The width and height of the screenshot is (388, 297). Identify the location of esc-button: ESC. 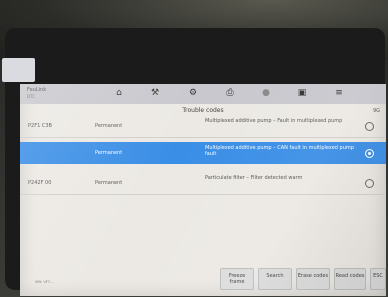
(378, 279).